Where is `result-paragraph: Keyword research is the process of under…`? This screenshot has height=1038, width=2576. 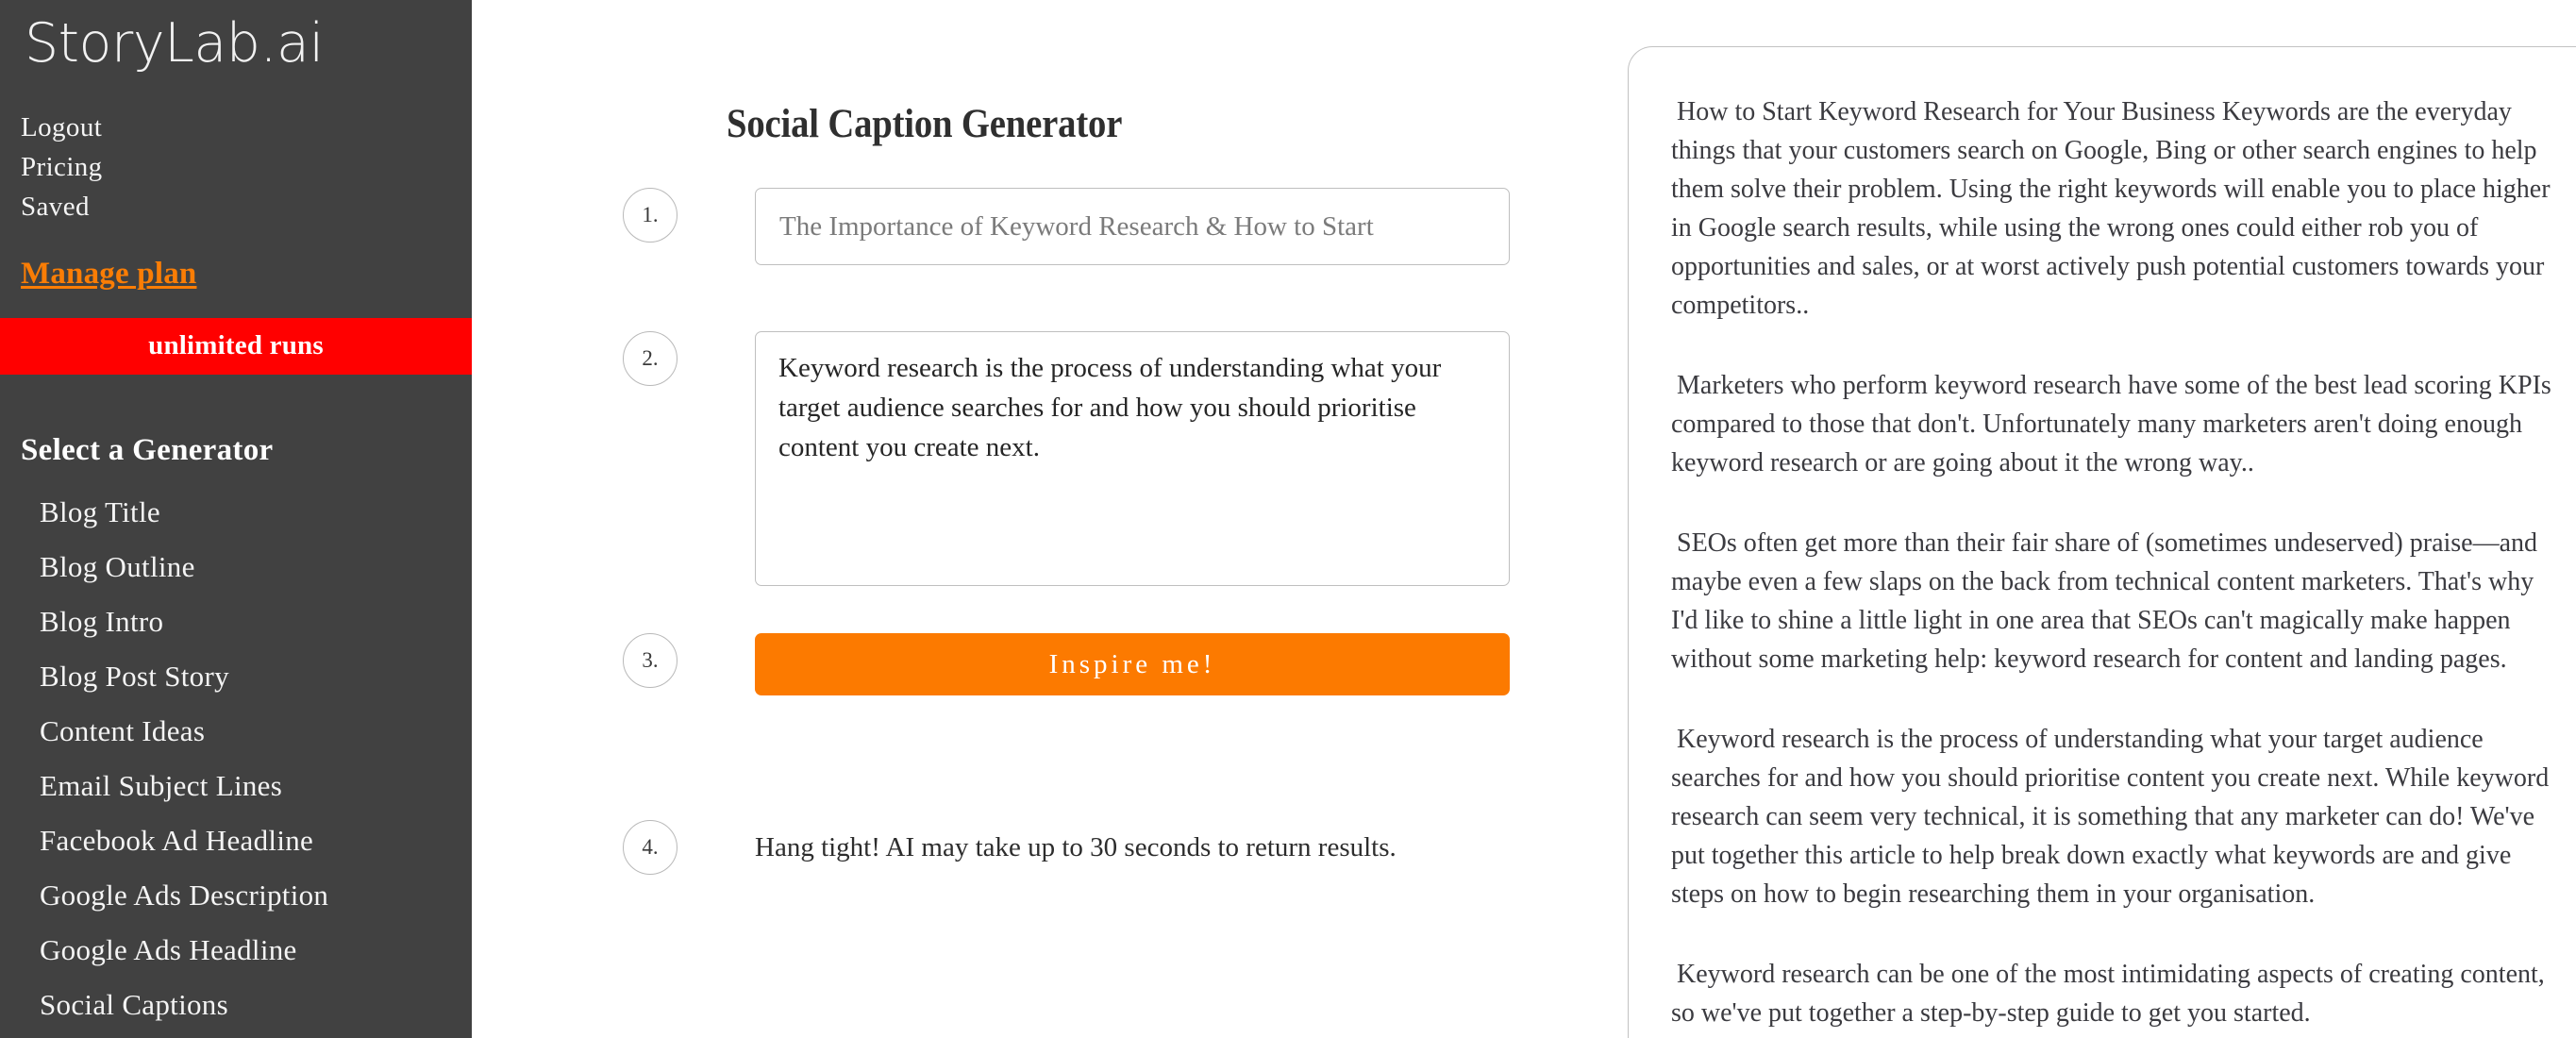
result-paragraph: Keyword research is the process of under… is located at coordinates (2110, 817).